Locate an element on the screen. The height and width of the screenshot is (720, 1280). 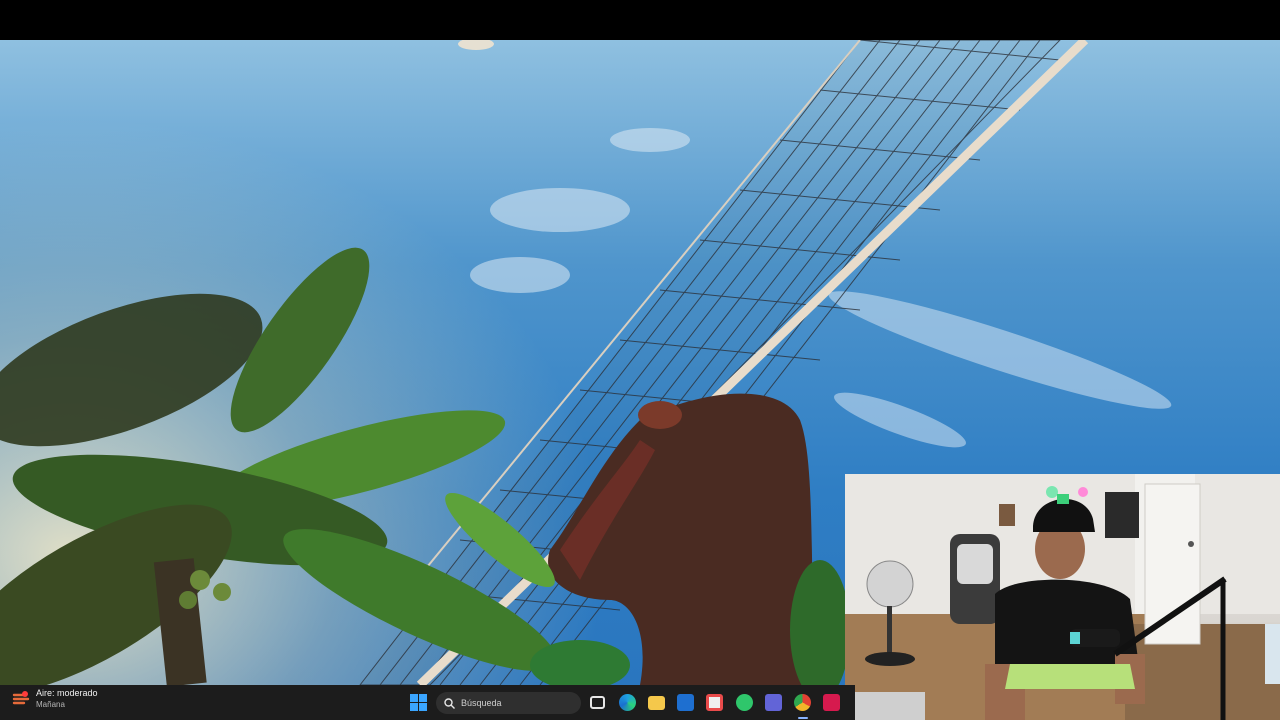
windows-start-icon is located at coordinates (418, 702).